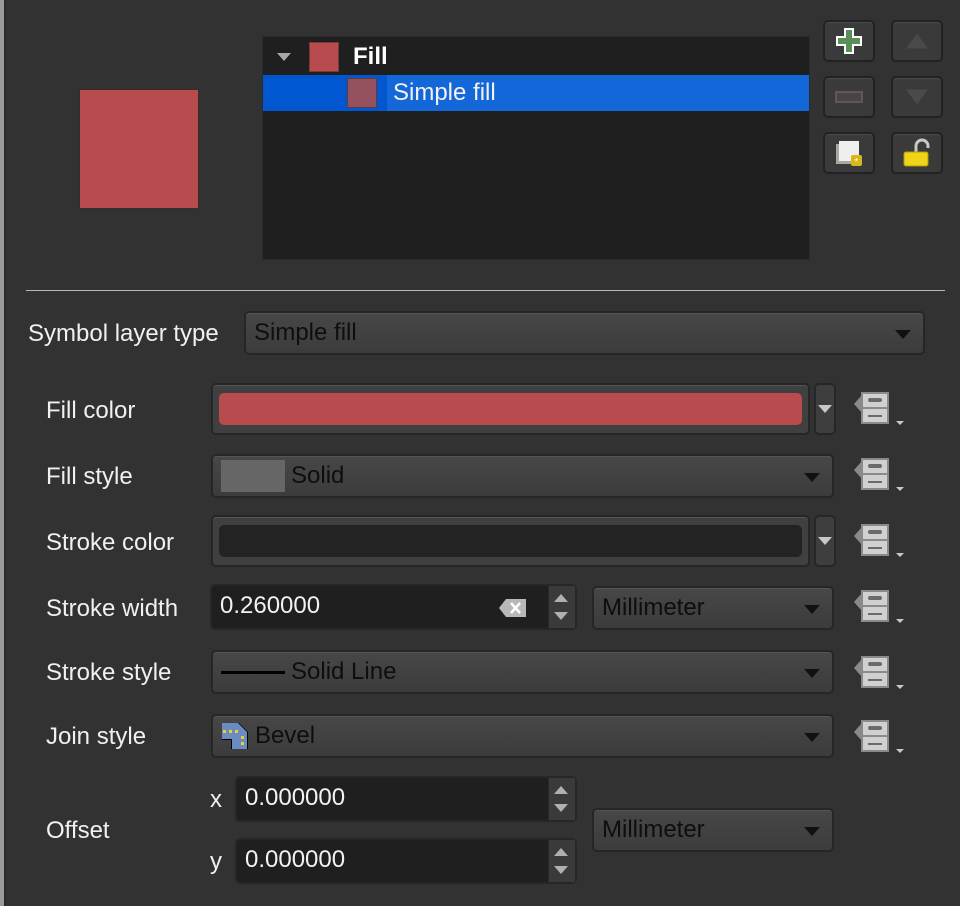  I want to click on arrow-down-icon, so click(917, 97).